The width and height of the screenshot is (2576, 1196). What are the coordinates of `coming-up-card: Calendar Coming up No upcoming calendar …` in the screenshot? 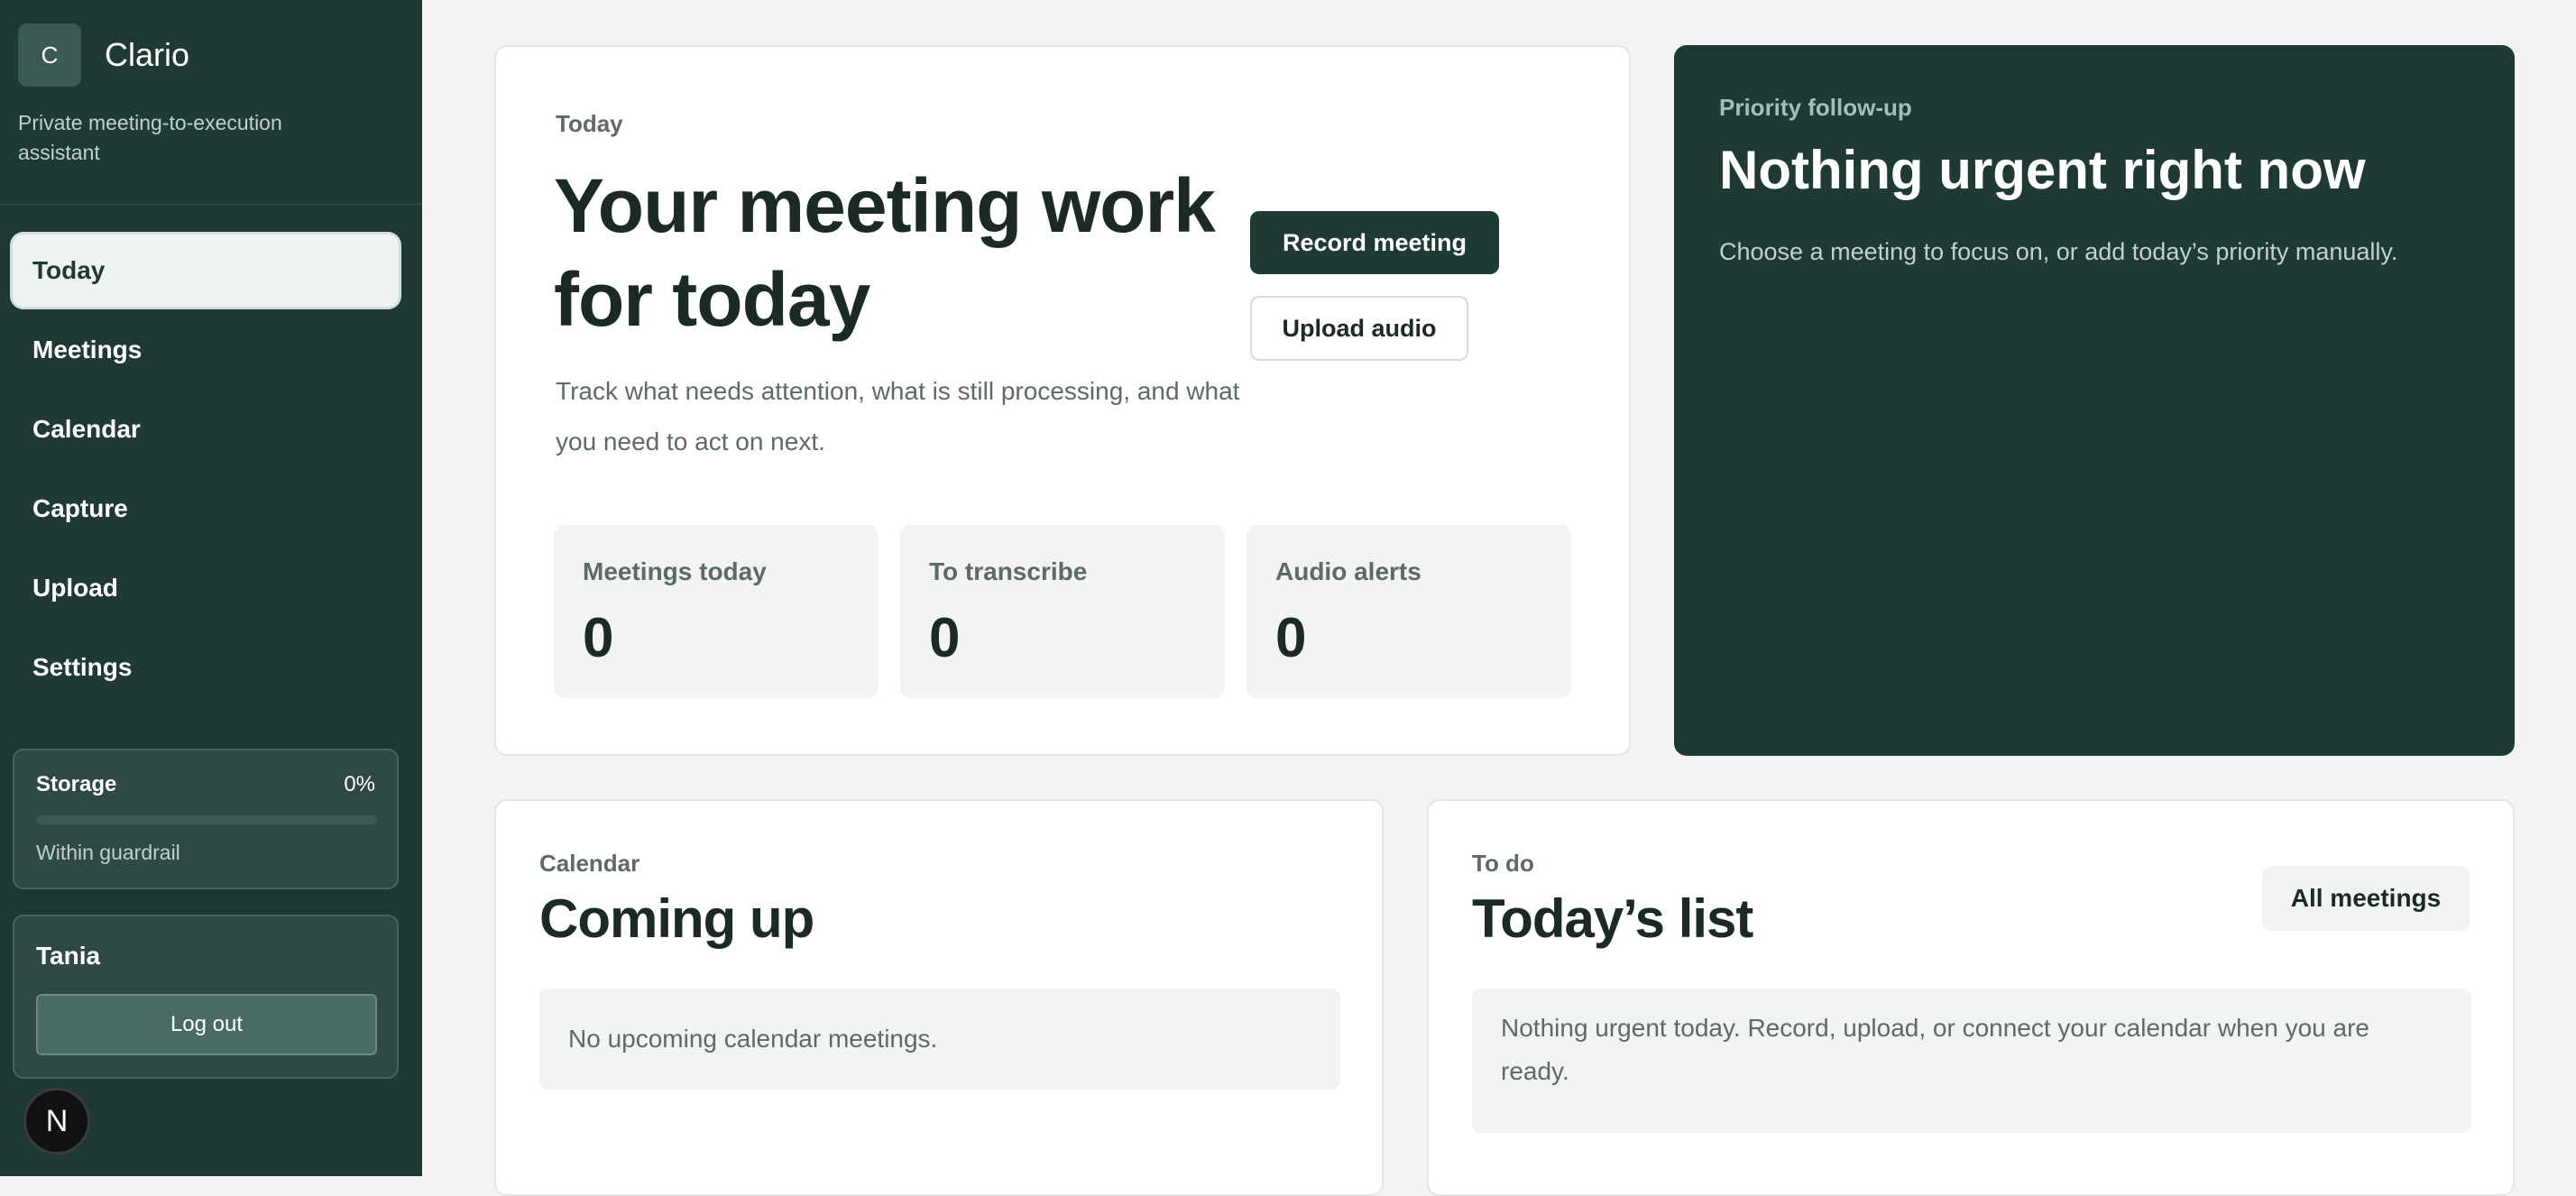 It's located at (939, 997).